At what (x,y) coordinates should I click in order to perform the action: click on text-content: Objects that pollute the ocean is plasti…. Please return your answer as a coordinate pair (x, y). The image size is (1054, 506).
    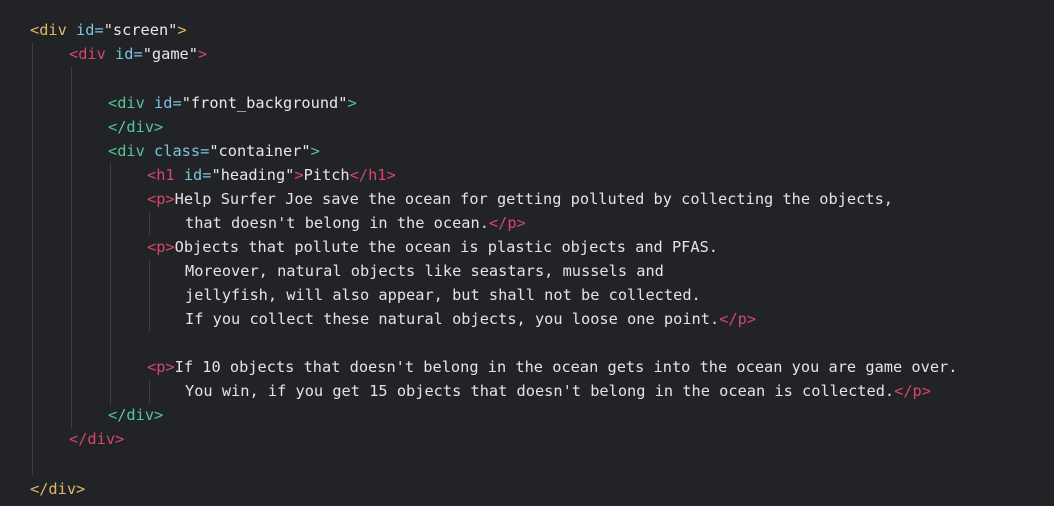
    Looking at the image, I should click on (446, 247).